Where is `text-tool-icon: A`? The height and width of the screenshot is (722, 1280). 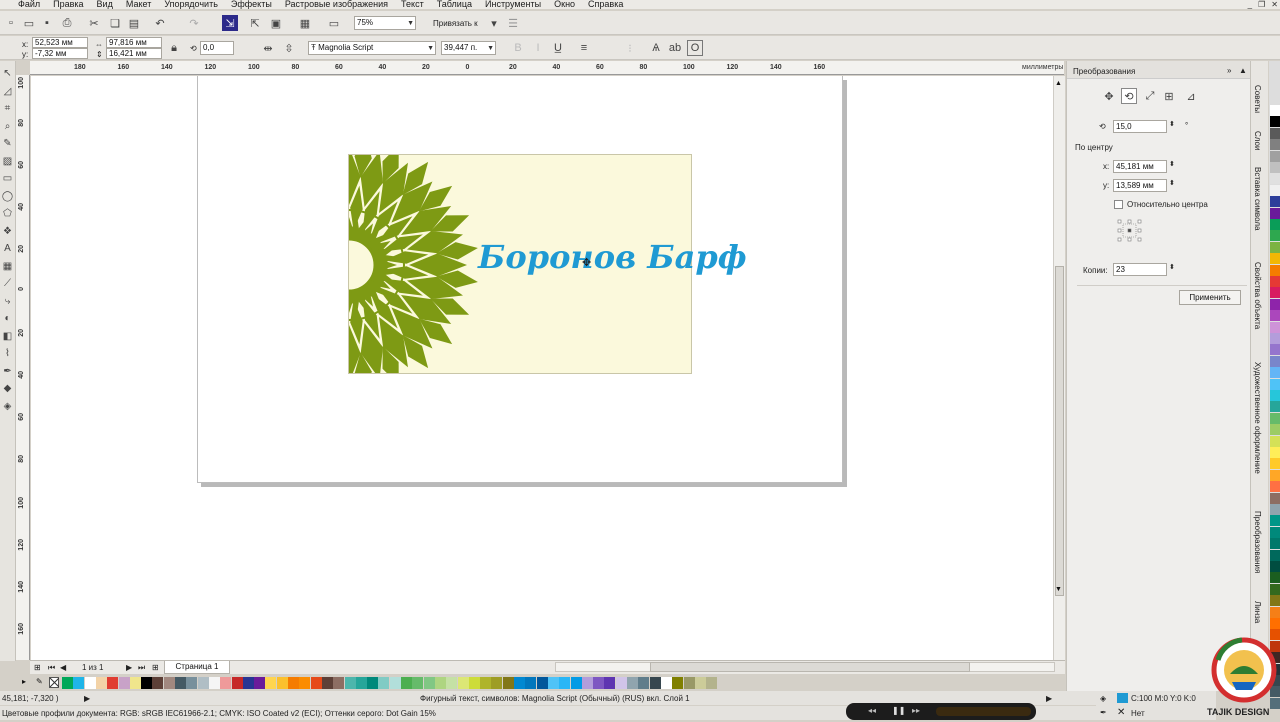 text-tool-icon: A is located at coordinates (7, 248).